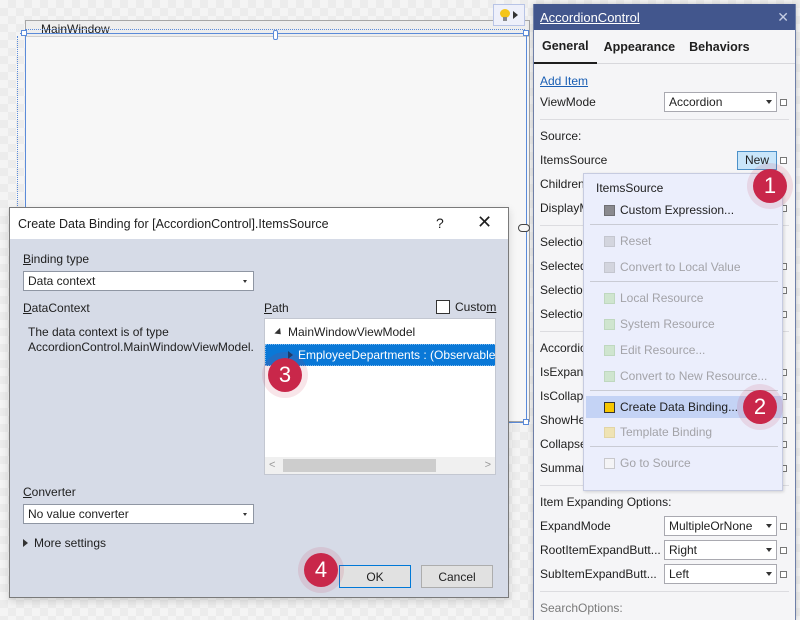 The image size is (800, 620). What do you see at coordinates (64, 543) in the screenshot?
I see `more-settings-expander: More settings` at bounding box center [64, 543].